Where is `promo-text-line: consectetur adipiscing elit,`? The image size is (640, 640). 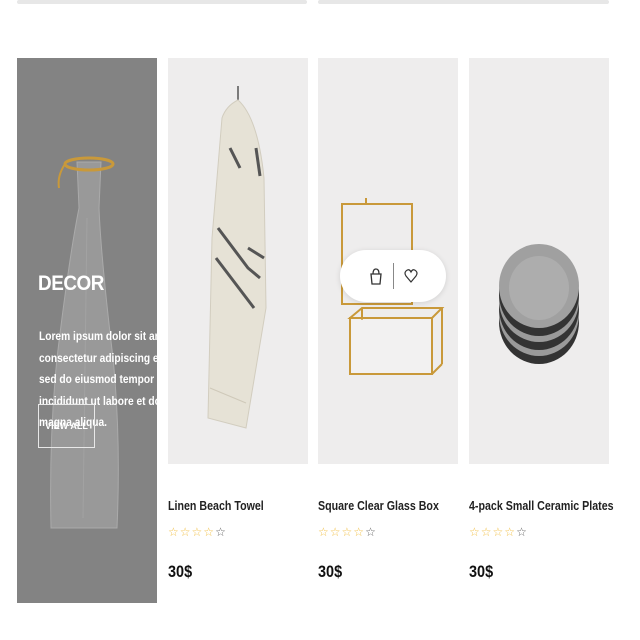
promo-text-line: consectetur adipiscing elit, is located at coordinates (98, 357).